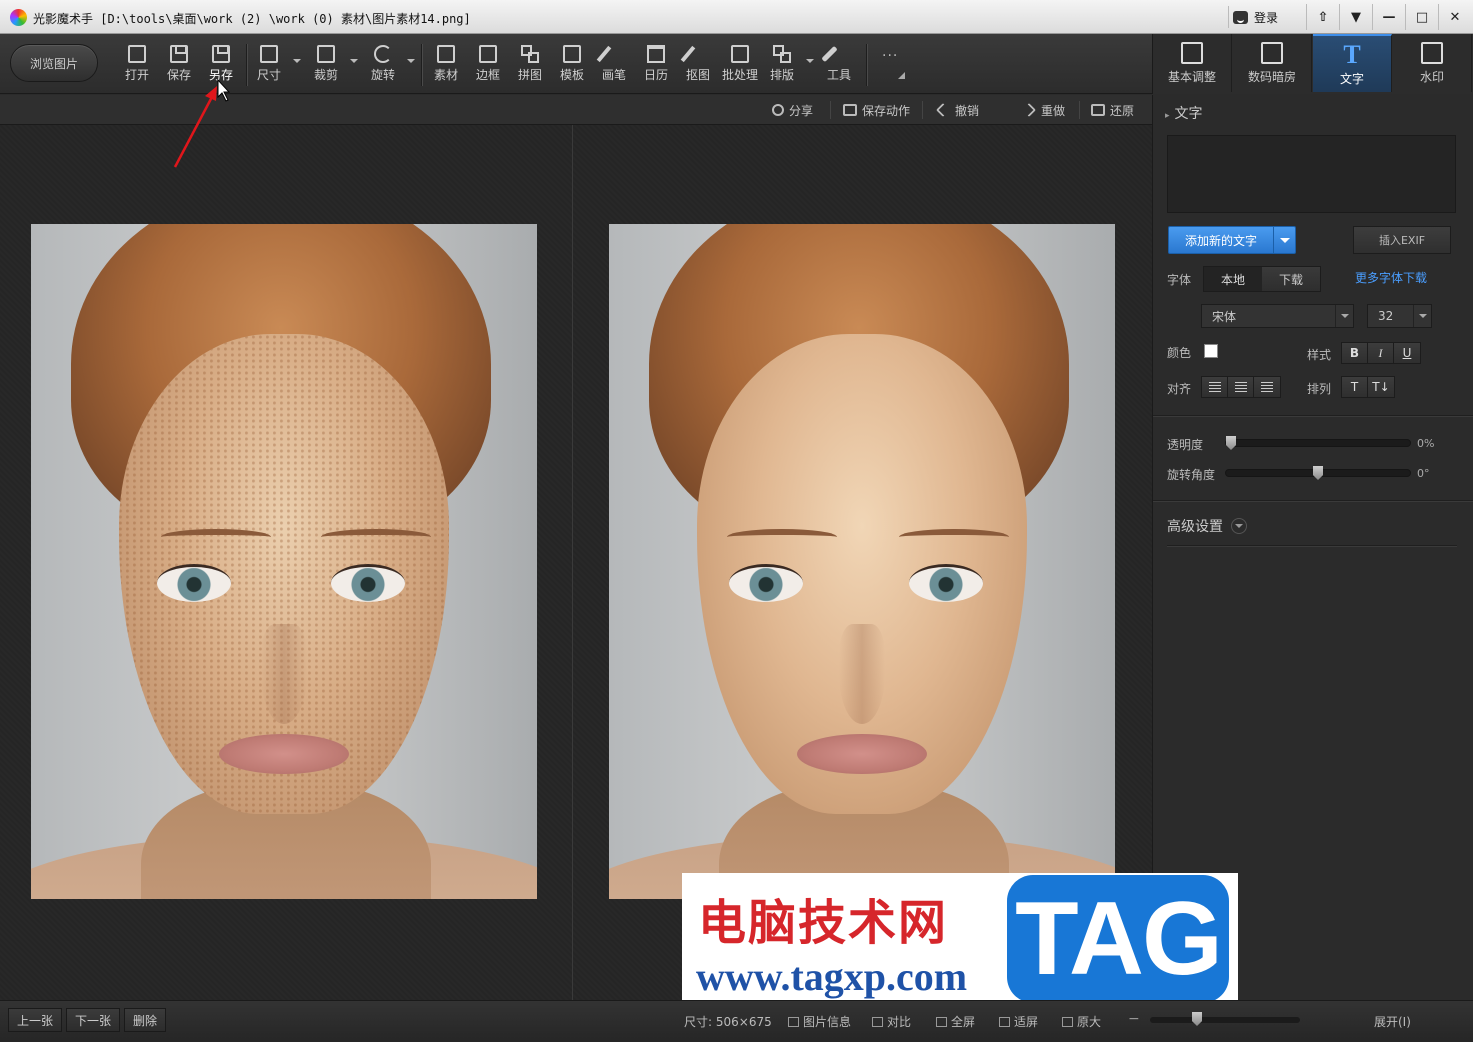  Describe the element at coordinates (960, 939) in the screenshot. I see `site-watermark: 电脑技术网 www.tagxp.com TAG` at that location.